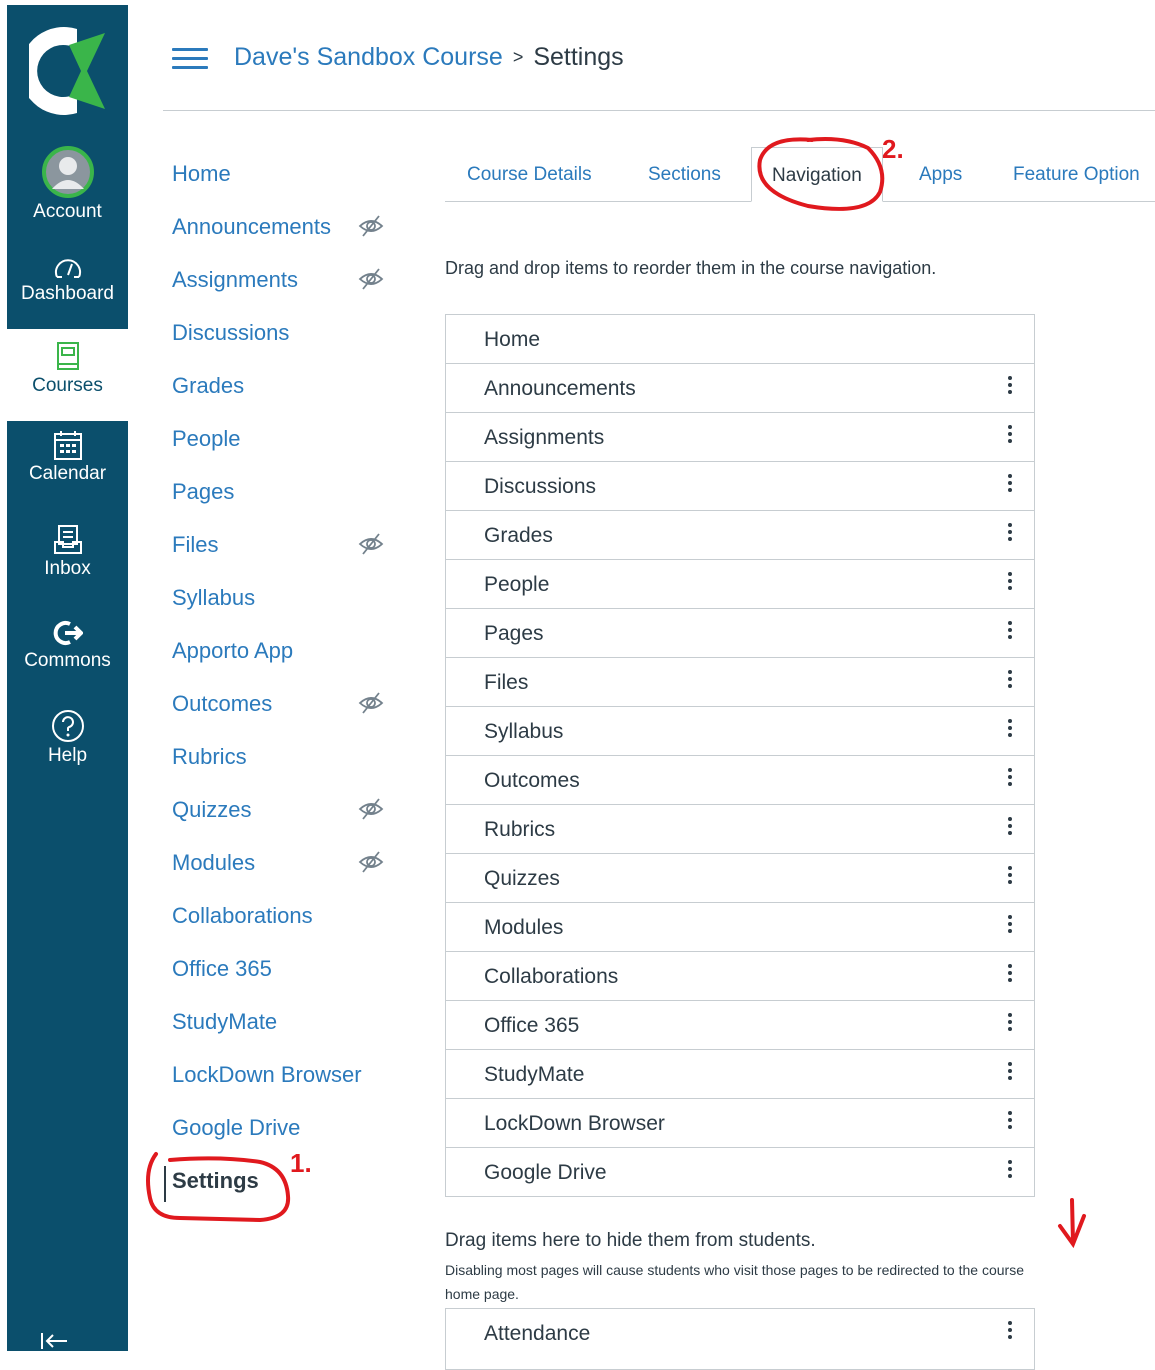 The image size is (1155, 1370). Describe the element at coordinates (740, 1025) in the screenshot. I see `nav-list-item: Office 365` at that location.